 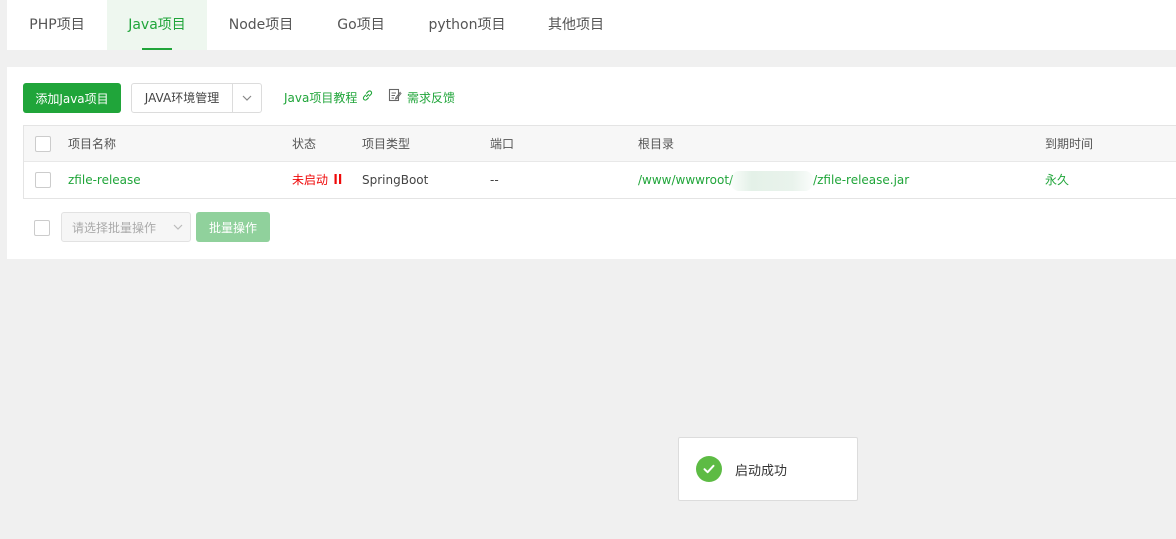 What do you see at coordinates (386, 144) in the screenshot?
I see `col-type-header: 项目类型` at bounding box center [386, 144].